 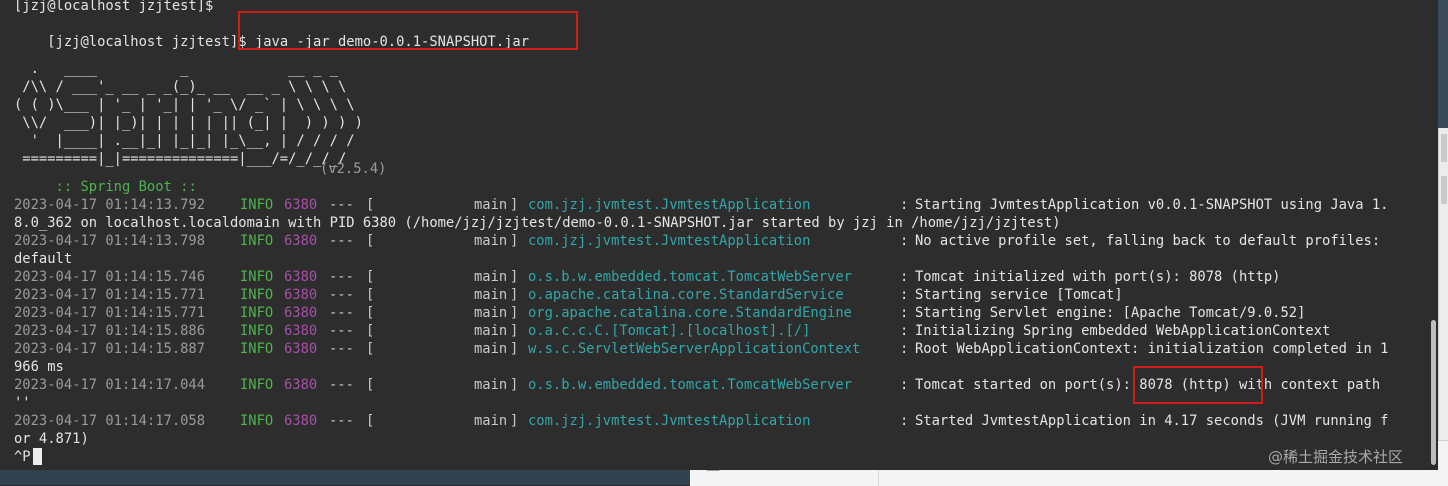 What do you see at coordinates (110, 313) in the screenshot?
I see `log-timestamp: 2023-04-17 01:14:15.771` at bounding box center [110, 313].